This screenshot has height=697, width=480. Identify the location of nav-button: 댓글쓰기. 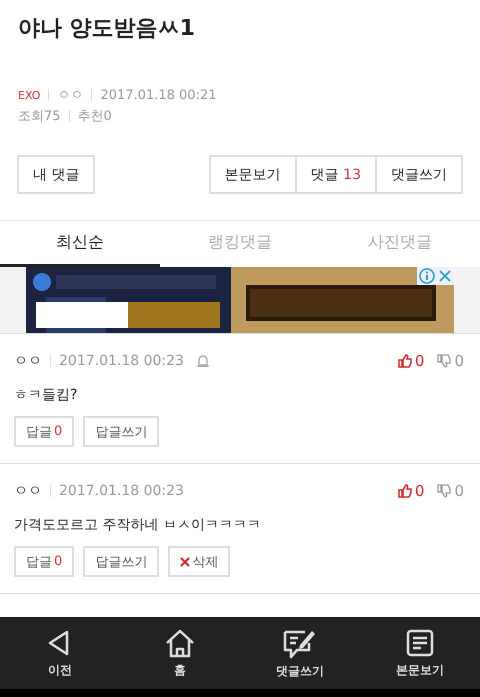
(300, 653).